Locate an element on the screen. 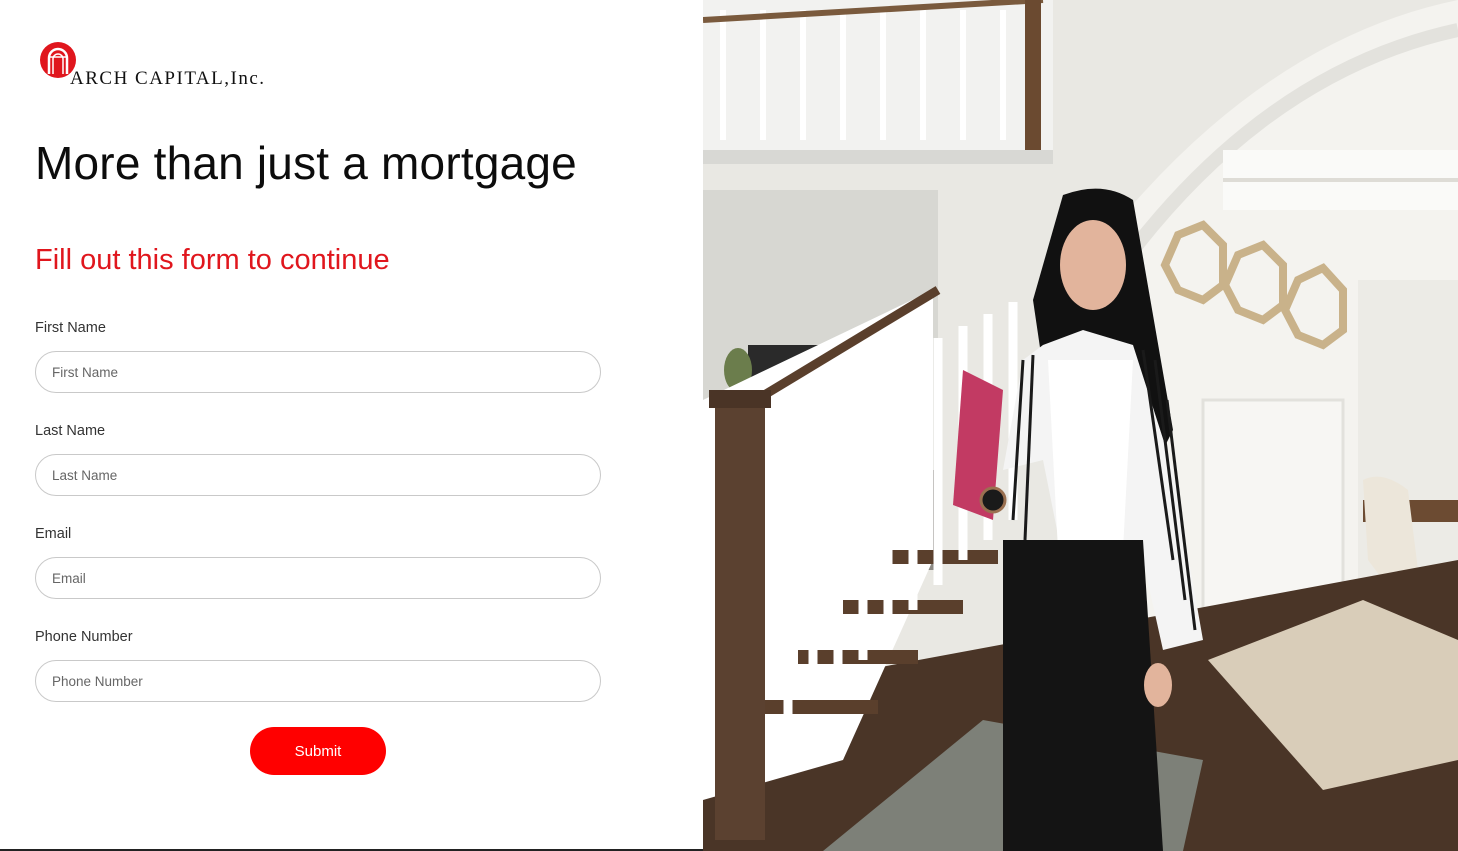  first-name-input is located at coordinates (318, 372).